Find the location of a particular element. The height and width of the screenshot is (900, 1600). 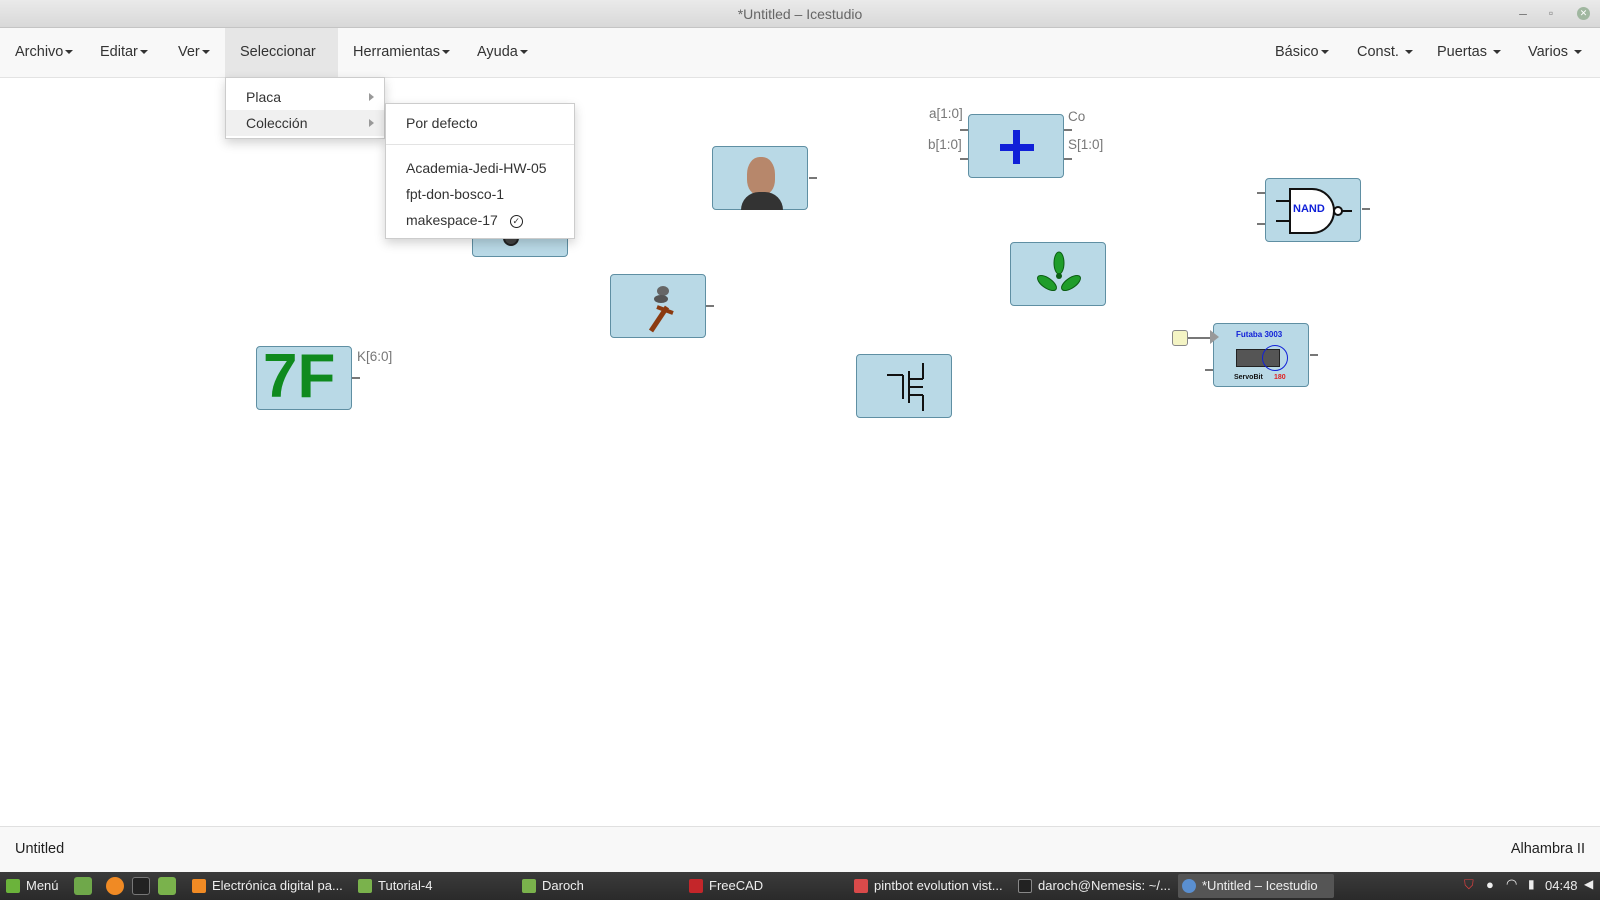

face-icon is located at coordinates (761, 176).